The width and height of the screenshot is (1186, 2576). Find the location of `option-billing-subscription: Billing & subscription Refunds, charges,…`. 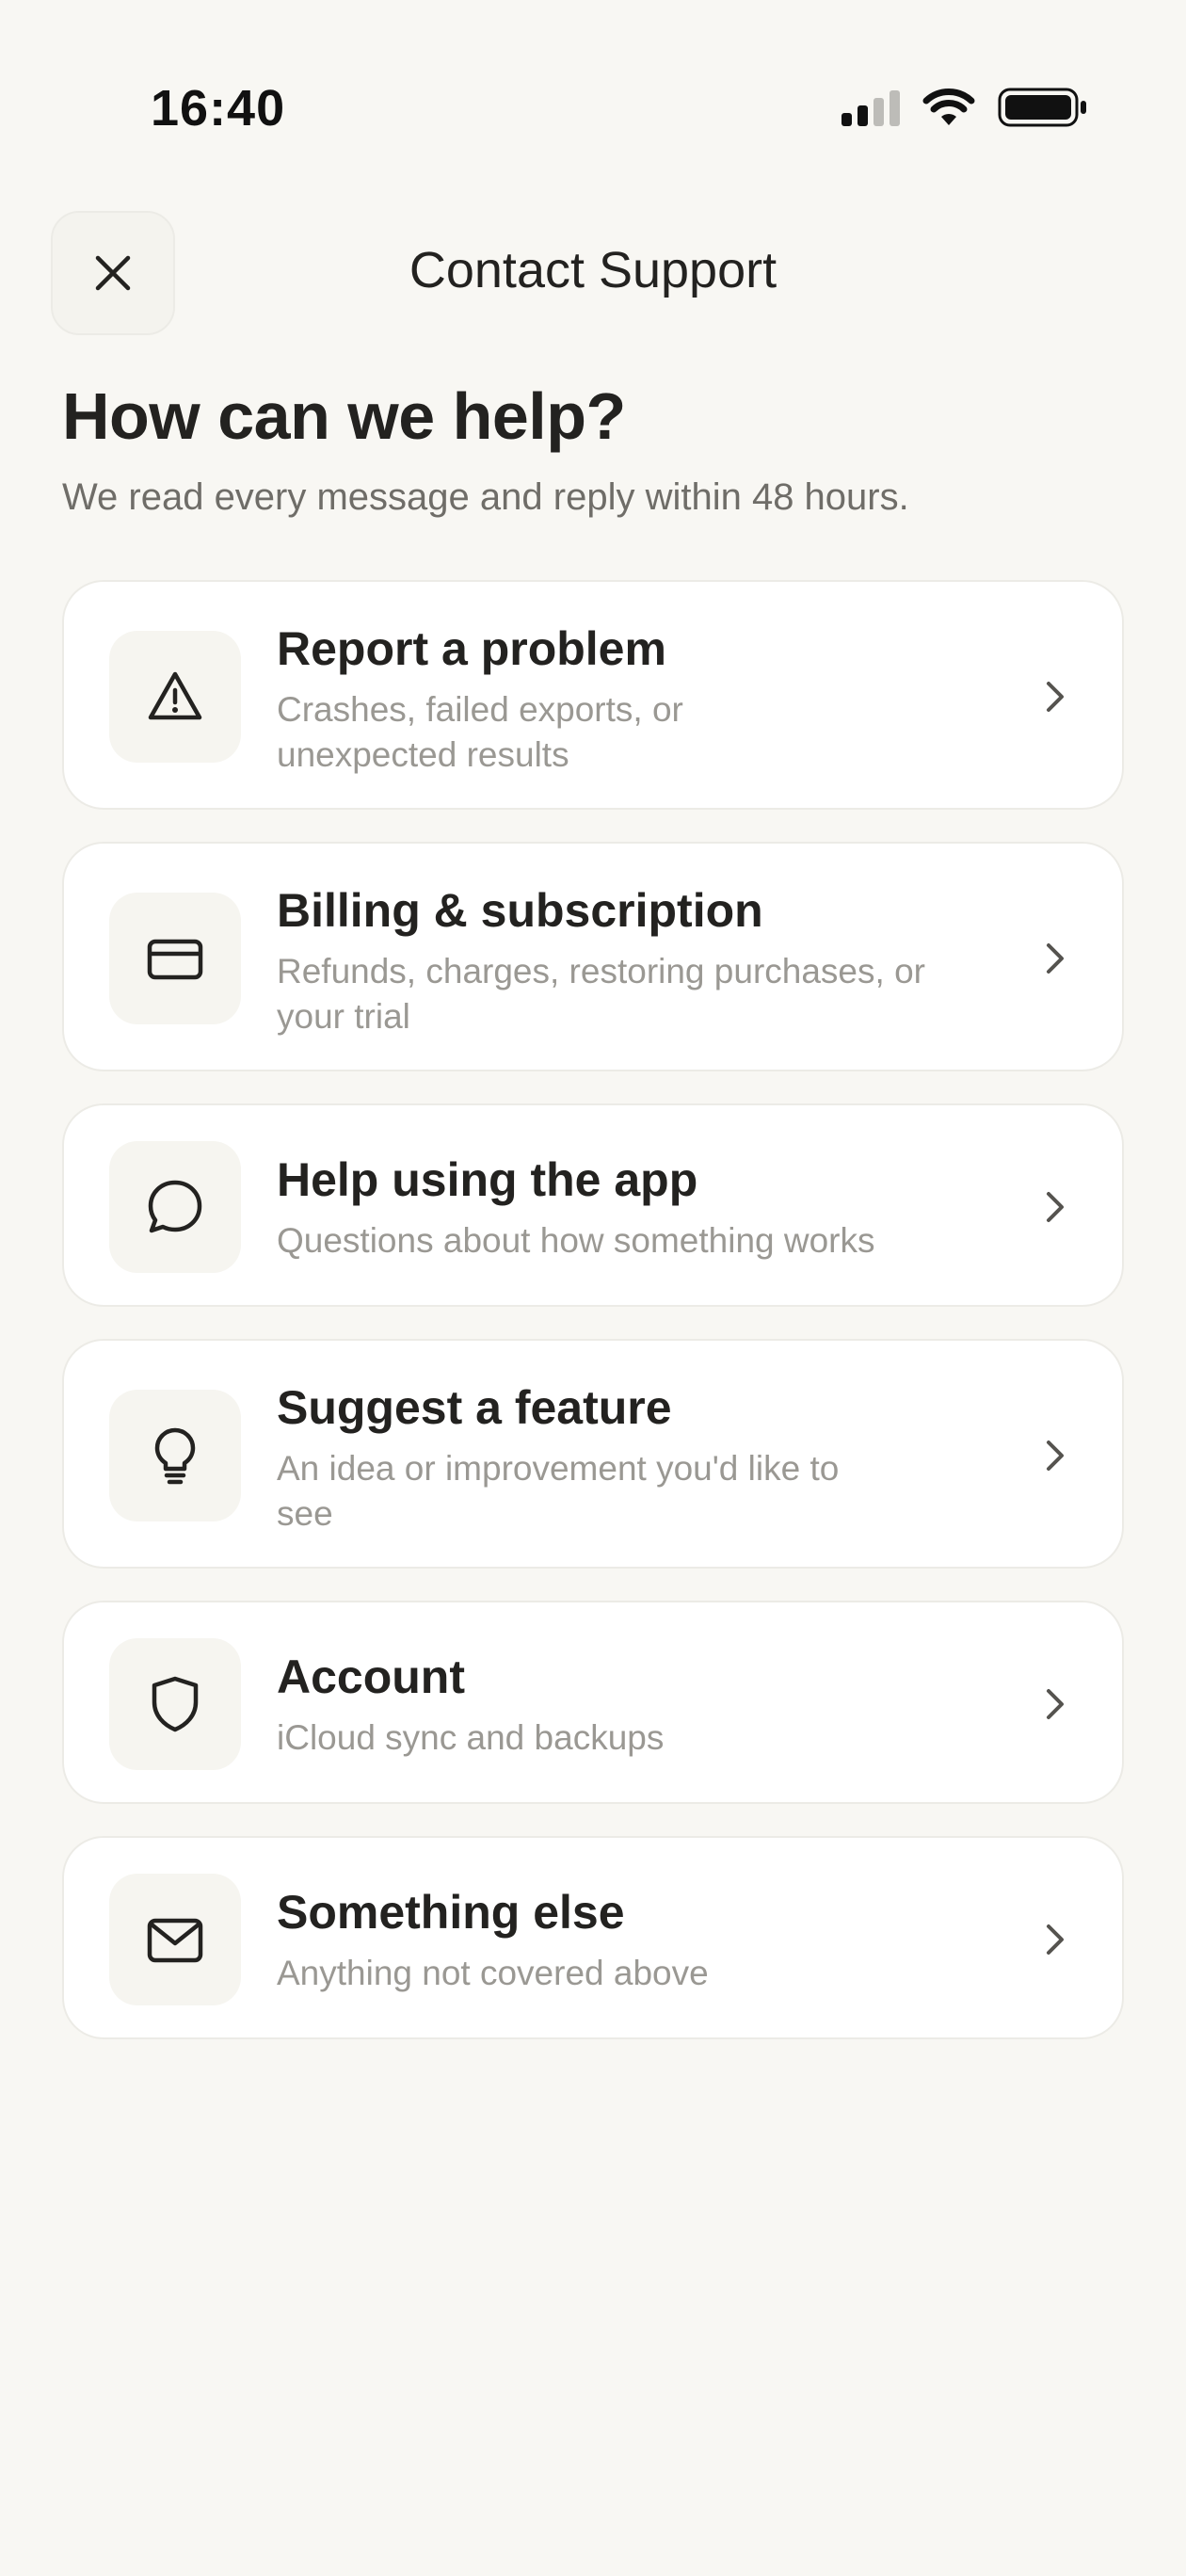

option-billing-subscription: Billing & subscription Refunds, charges,… is located at coordinates (593, 956).